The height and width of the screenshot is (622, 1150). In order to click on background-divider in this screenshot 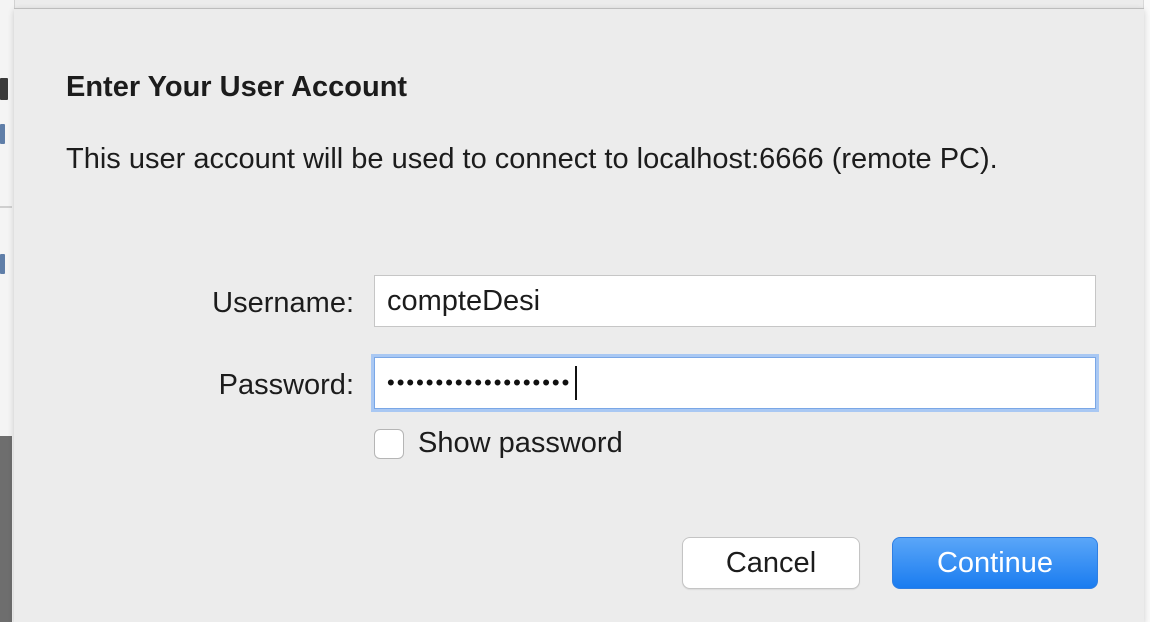, I will do `click(6, 207)`.